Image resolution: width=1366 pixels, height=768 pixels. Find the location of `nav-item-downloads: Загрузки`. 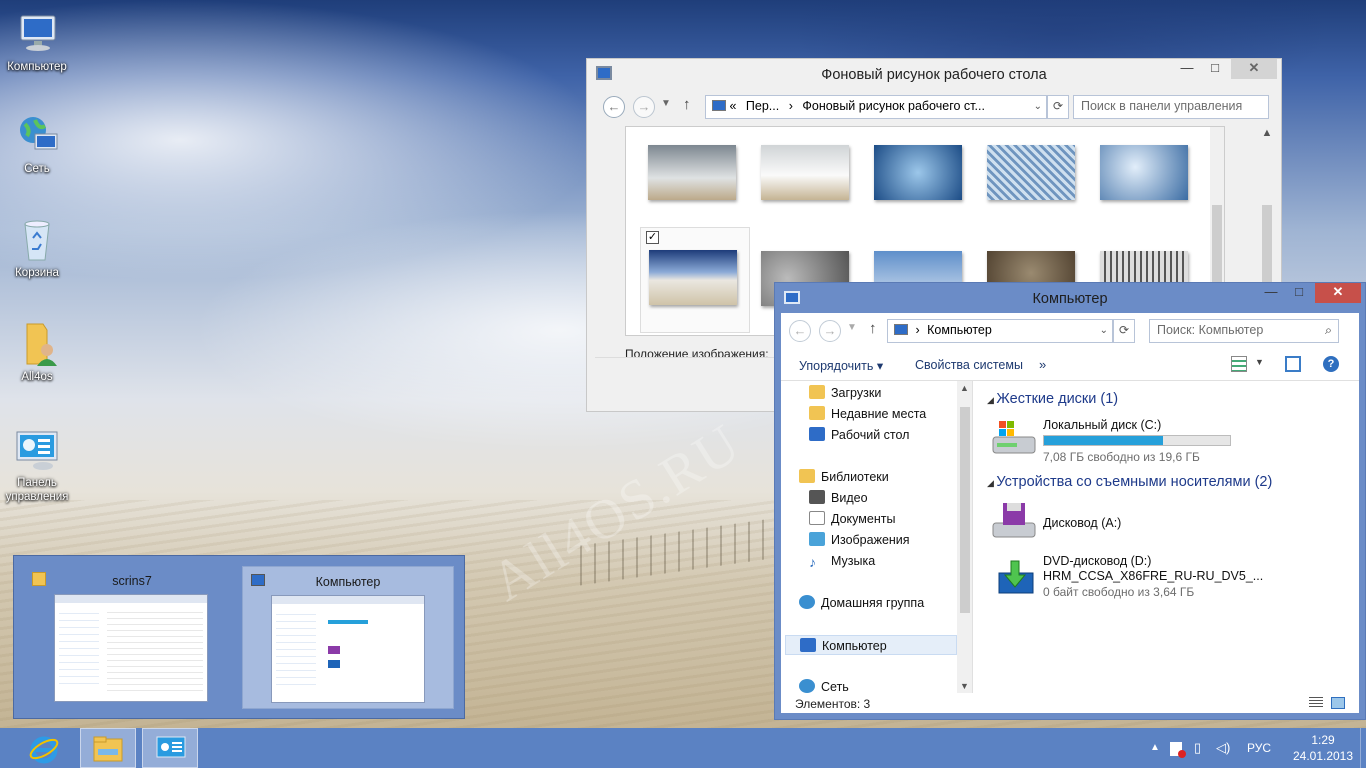

nav-item-downloads: Загрузки is located at coordinates (845, 393).